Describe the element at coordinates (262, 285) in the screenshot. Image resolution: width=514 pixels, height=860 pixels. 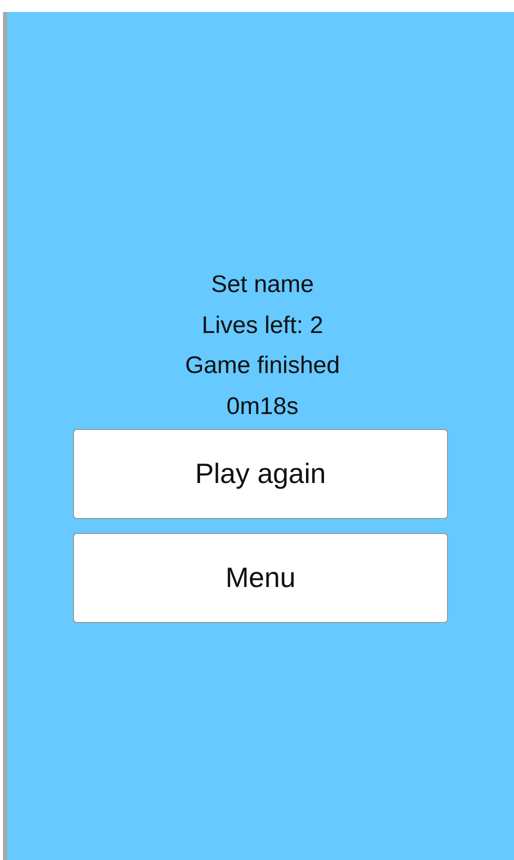
I see `info-text: Set name` at that location.